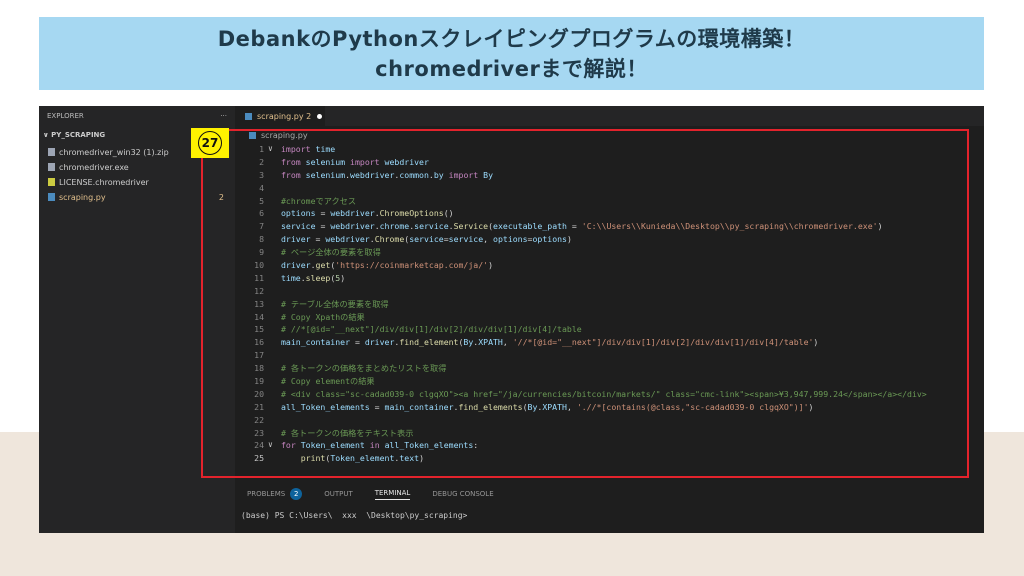 Image resolution: width=1024 pixels, height=576 pixels. What do you see at coordinates (82, 197) in the screenshot?
I see `explorer-file-label: scraping.py` at bounding box center [82, 197].